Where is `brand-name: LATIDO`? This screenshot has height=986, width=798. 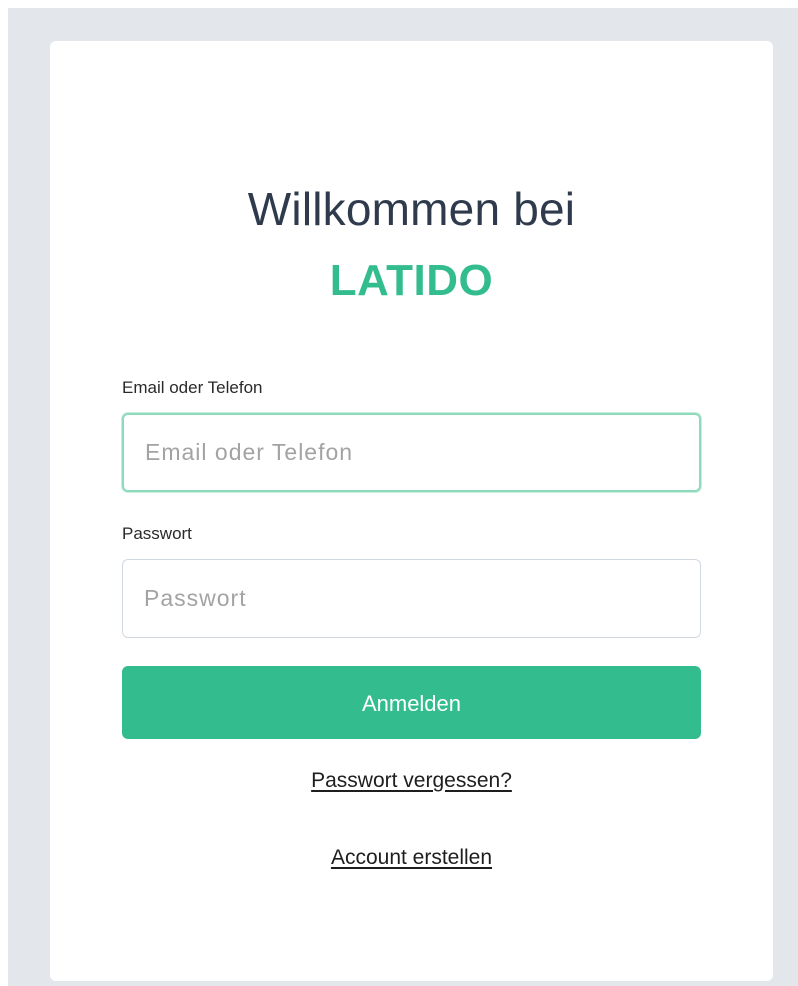
brand-name: LATIDO is located at coordinates (411, 280).